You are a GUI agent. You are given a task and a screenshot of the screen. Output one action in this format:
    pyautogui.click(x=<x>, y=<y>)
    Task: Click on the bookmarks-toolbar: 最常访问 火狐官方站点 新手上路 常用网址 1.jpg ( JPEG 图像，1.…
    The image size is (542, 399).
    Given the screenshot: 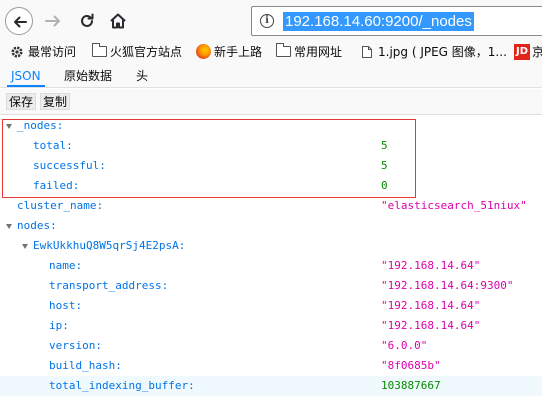 What is the action you would take?
    pyautogui.click(x=271, y=52)
    